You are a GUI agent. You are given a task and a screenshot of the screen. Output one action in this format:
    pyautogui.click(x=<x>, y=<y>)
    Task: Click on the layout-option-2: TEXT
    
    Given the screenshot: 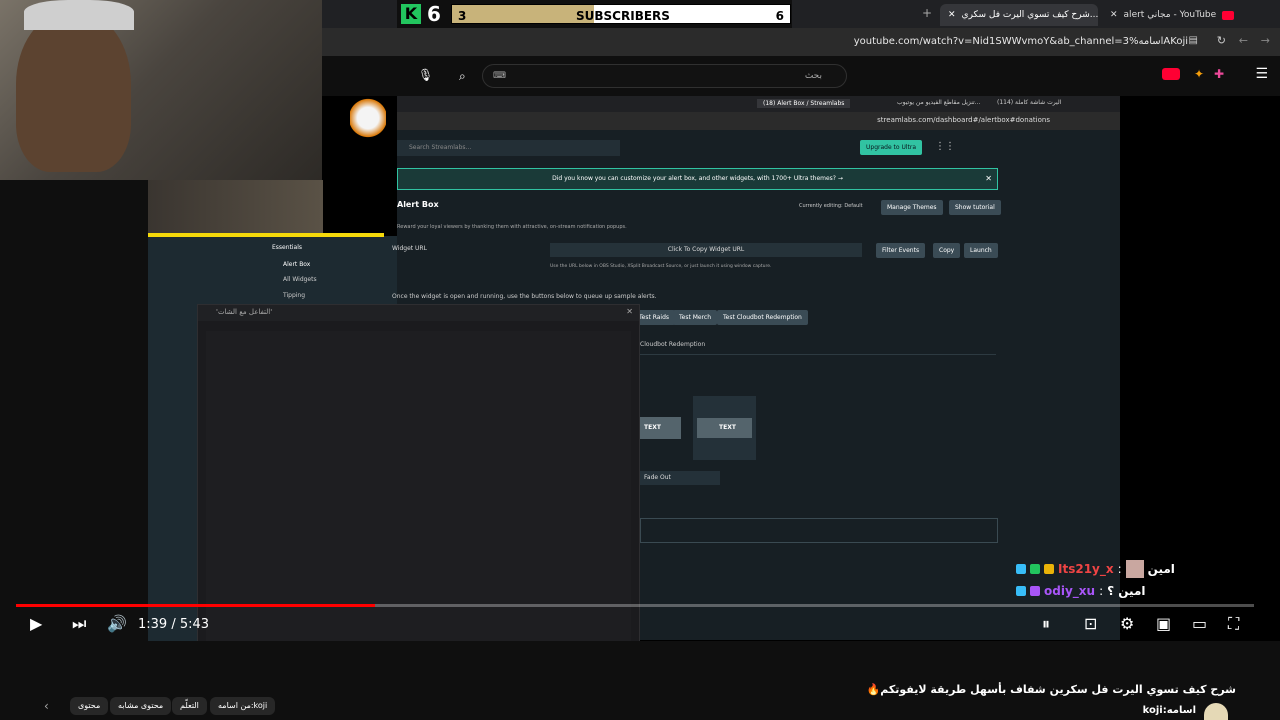 What is the action you would take?
    pyautogui.click(x=724, y=428)
    